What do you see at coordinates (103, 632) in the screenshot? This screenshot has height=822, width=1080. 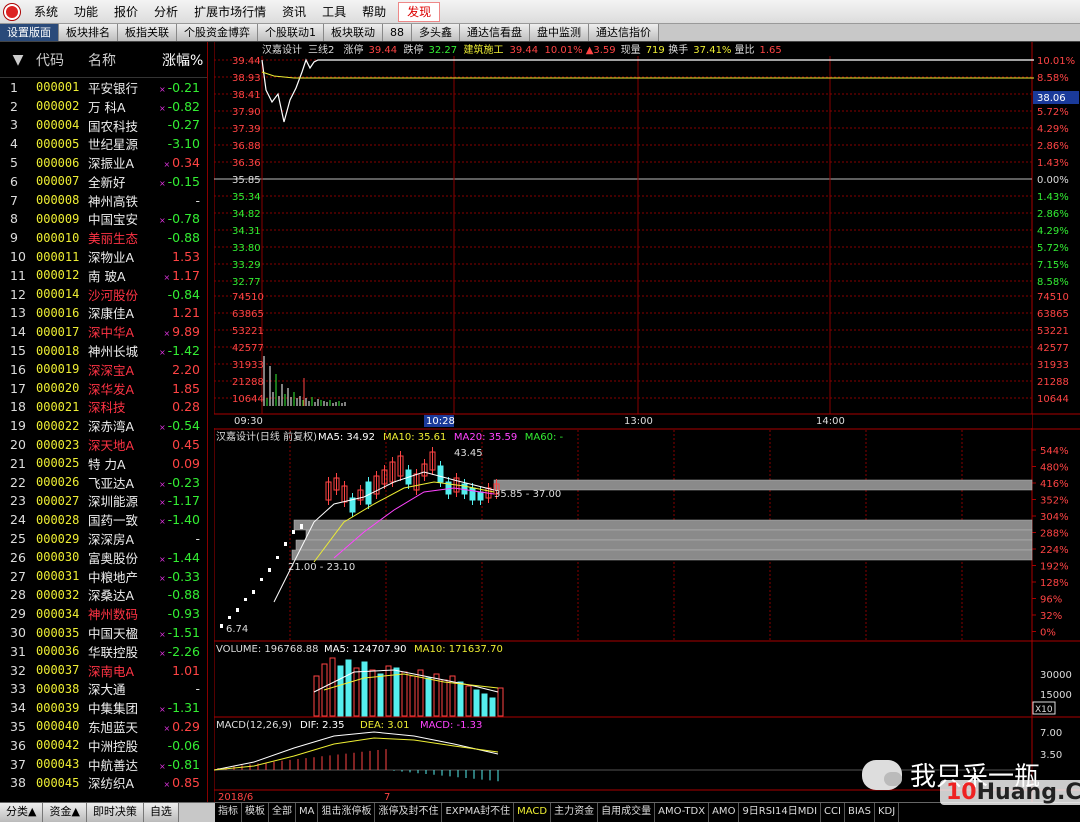 I see `stock-row: 30 000035 中国天楹 × -1.51` at bounding box center [103, 632].